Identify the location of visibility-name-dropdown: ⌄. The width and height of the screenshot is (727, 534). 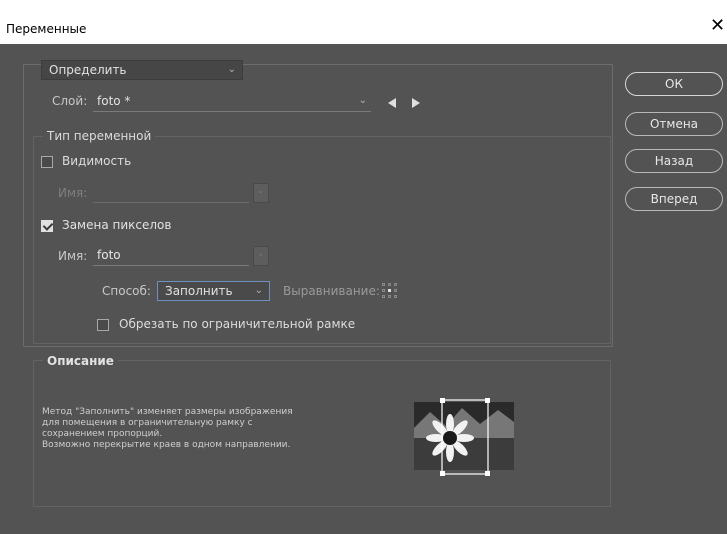
(261, 193).